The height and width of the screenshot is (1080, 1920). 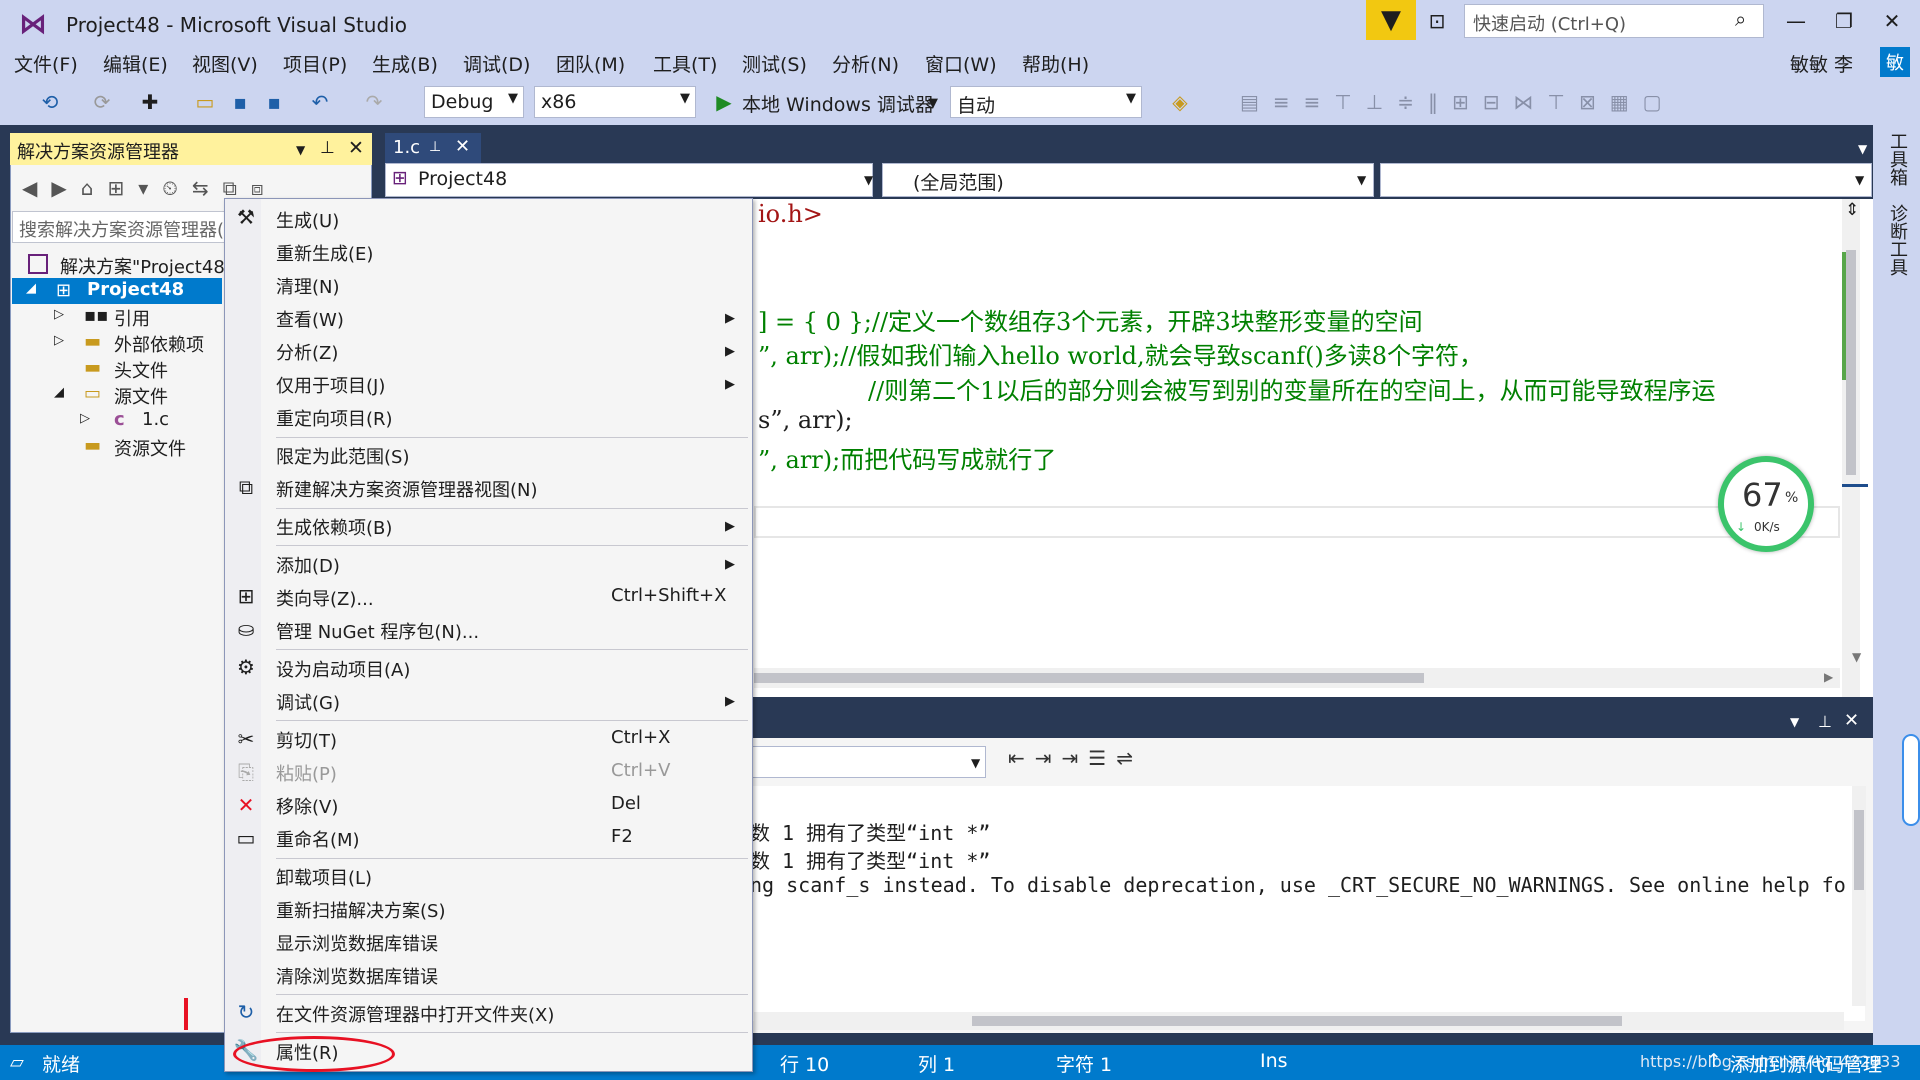 I want to click on avatar: 敏, so click(x=1895, y=62).